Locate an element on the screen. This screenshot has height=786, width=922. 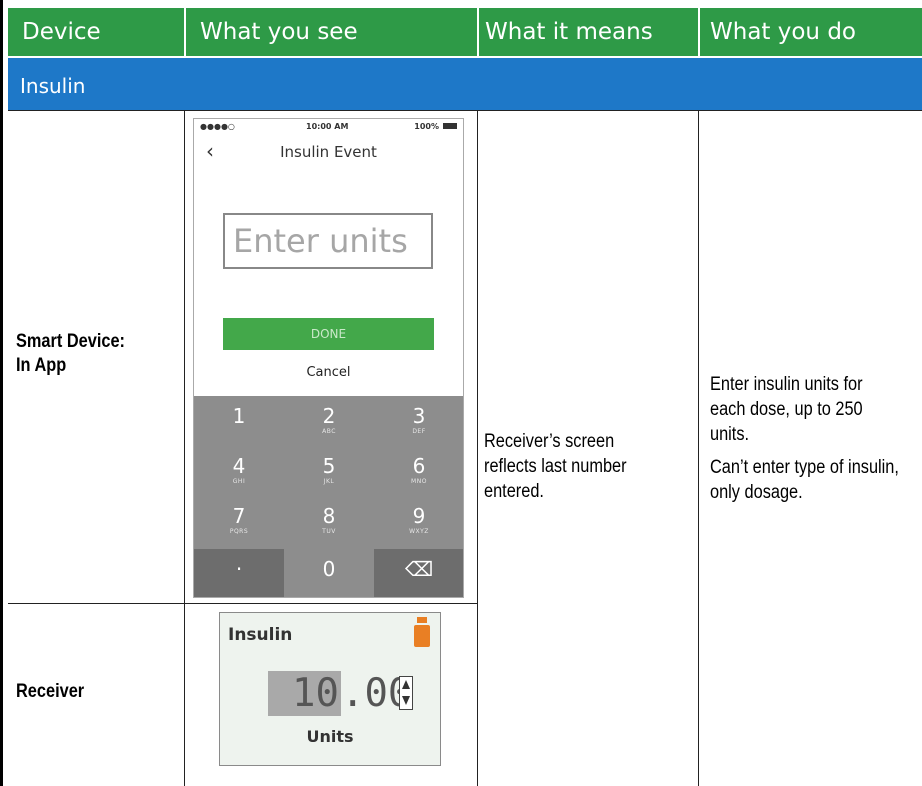
units-input: Enter units is located at coordinates (328, 241).